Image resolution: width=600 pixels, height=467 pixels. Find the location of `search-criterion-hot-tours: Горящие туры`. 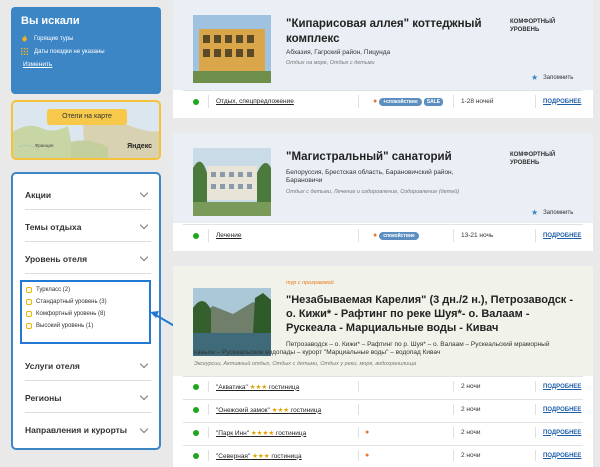

search-criterion-hot-tours: Горящие туры is located at coordinates (86, 38).